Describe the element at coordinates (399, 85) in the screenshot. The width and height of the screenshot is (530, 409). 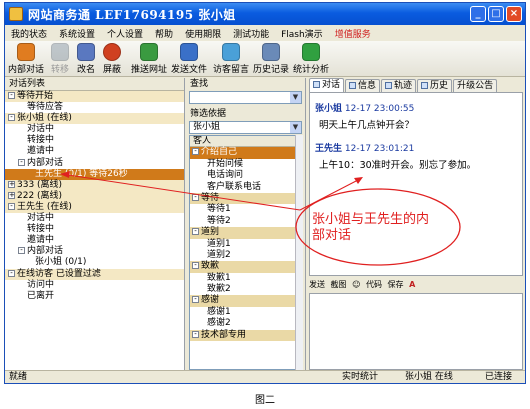
I see `tab-track: 轨迹` at that location.